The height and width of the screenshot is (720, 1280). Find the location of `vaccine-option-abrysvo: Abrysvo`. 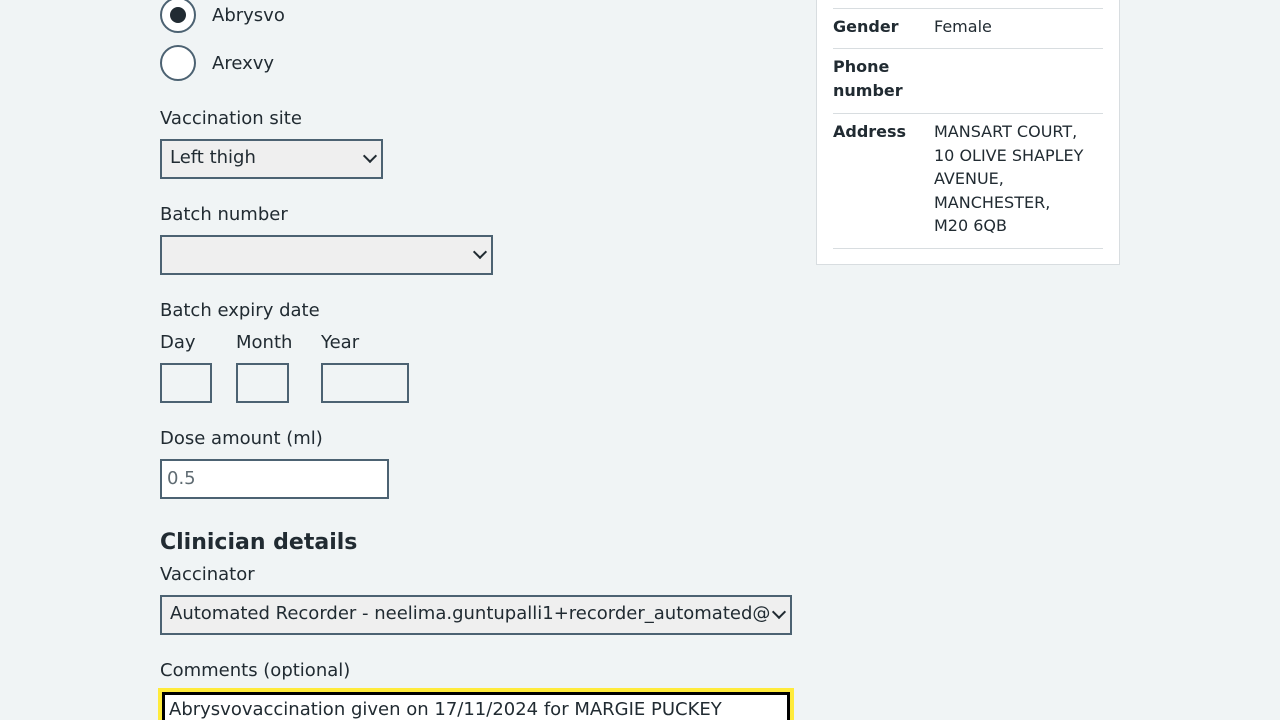

vaccine-option-abrysvo: Abrysvo is located at coordinates (222, 17).